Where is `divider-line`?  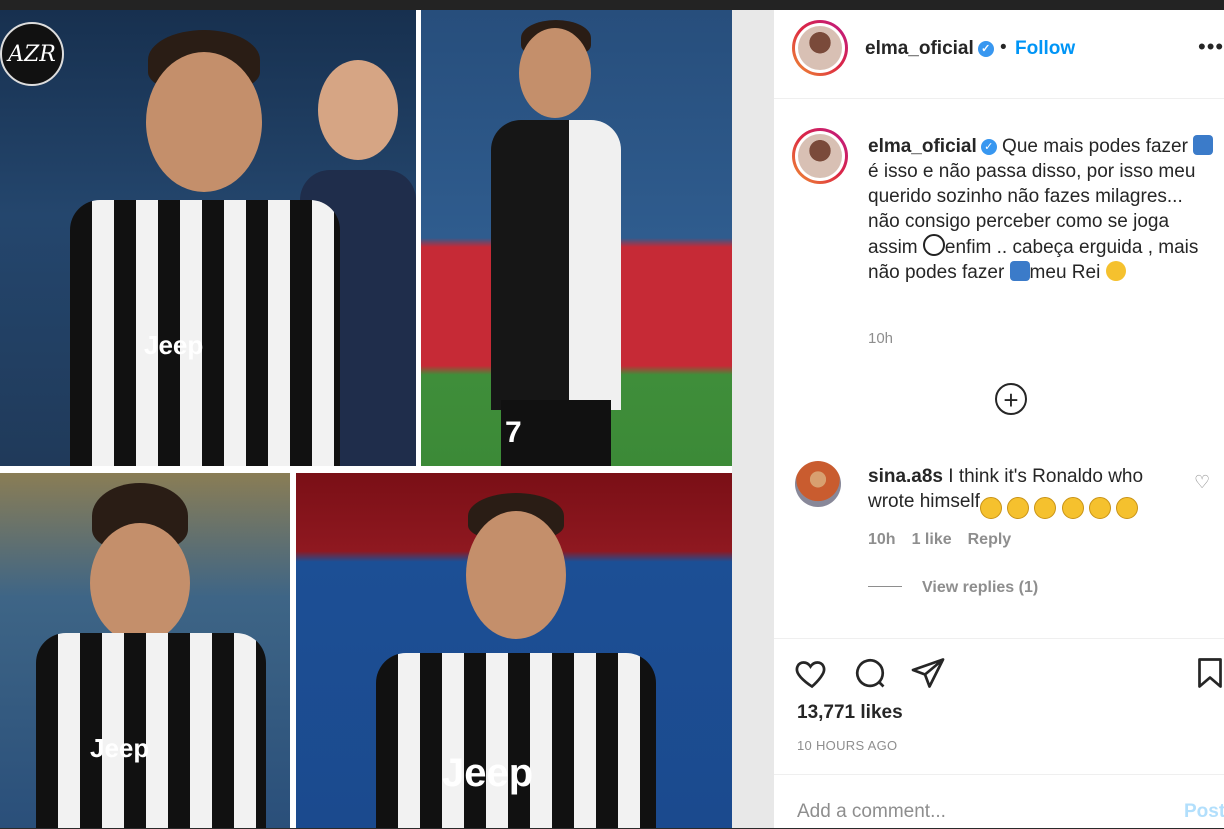 divider-line is located at coordinates (885, 586).